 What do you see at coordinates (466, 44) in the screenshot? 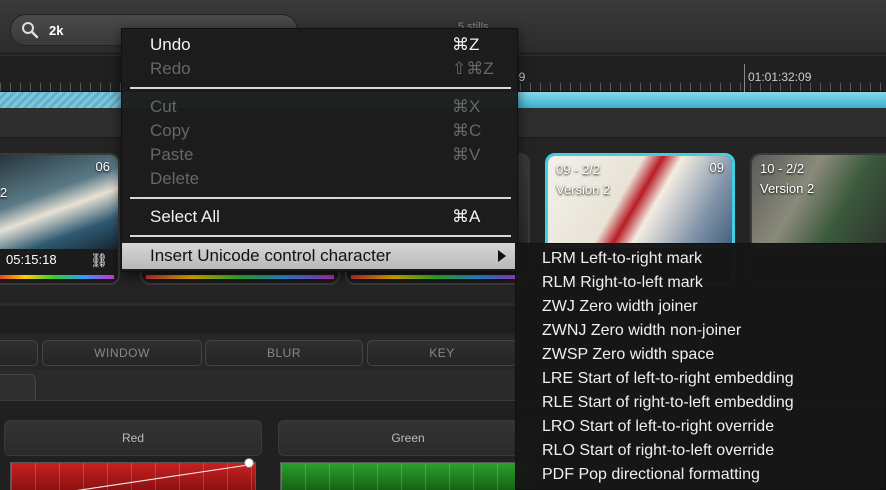
I see `menu-item-shortcut: ⌘Z` at bounding box center [466, 44].